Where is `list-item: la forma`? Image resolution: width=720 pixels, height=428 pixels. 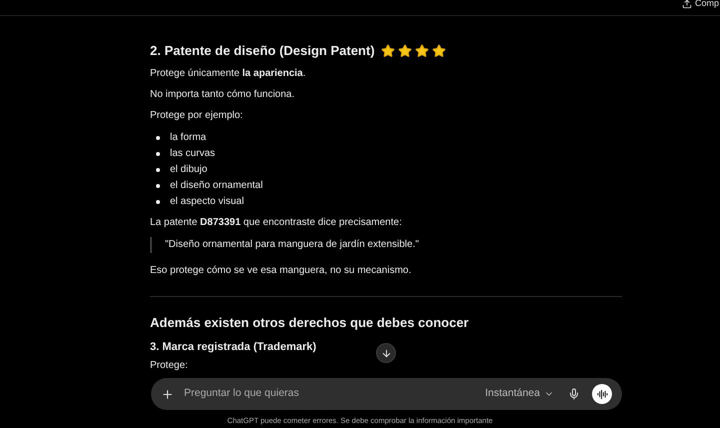 list-item: la forma is located at coordinates (188, 138).